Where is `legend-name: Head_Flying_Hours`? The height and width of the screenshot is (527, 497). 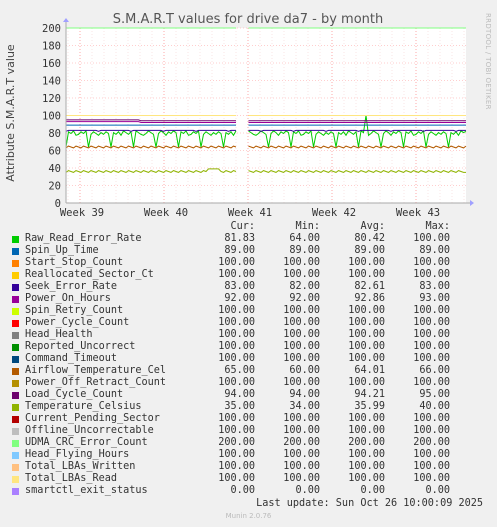 legend-name: Head_Flying_Hours is located at coordinates (77, 454).